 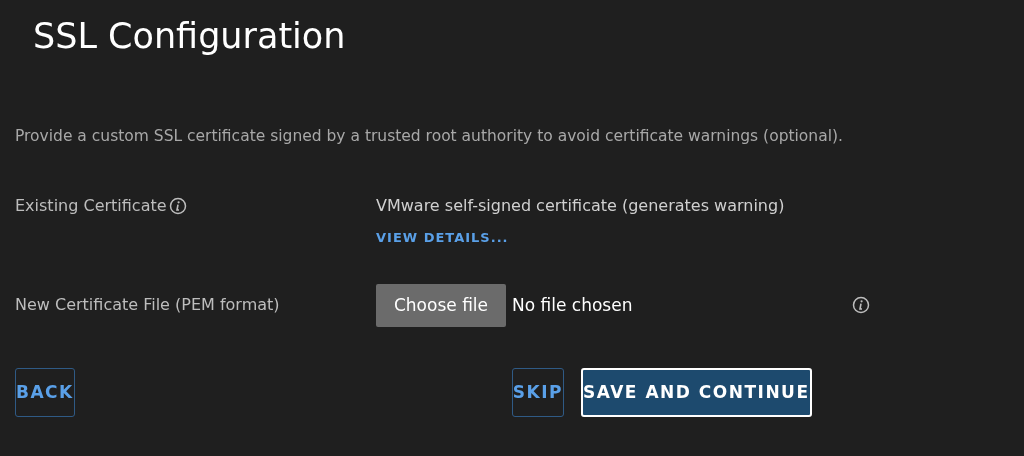 What do you see at coordinates (573, 305) in the screenshot?
I see `file-status: No file chosen` at bounding box center [573, 305].